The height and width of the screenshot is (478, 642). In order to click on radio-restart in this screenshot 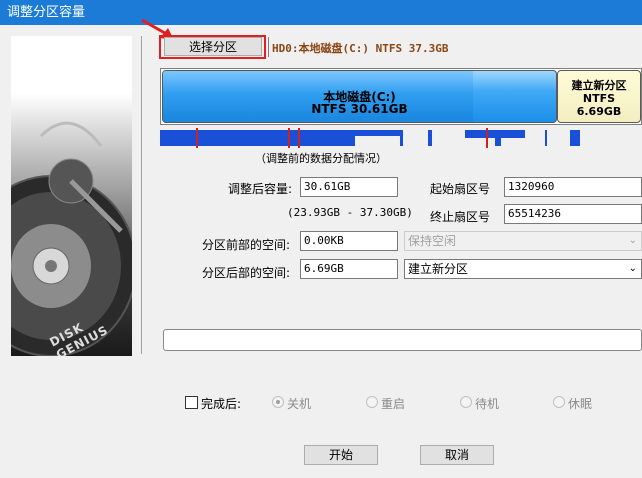, I will do `click(372, 402)`.